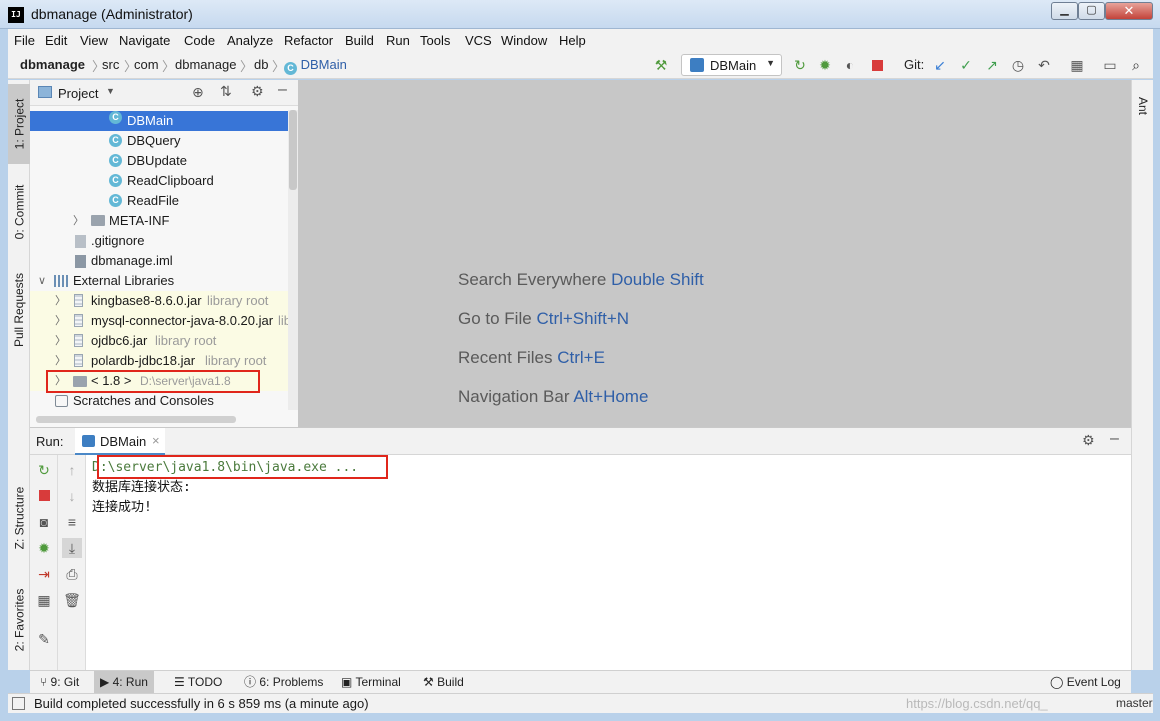 Image resolution: width=1160 pixels, height=721 pixels. Describe the element at coordinates (1143, 106) in the screenshot. I see `tool-tab-ant: Ant` at that location.